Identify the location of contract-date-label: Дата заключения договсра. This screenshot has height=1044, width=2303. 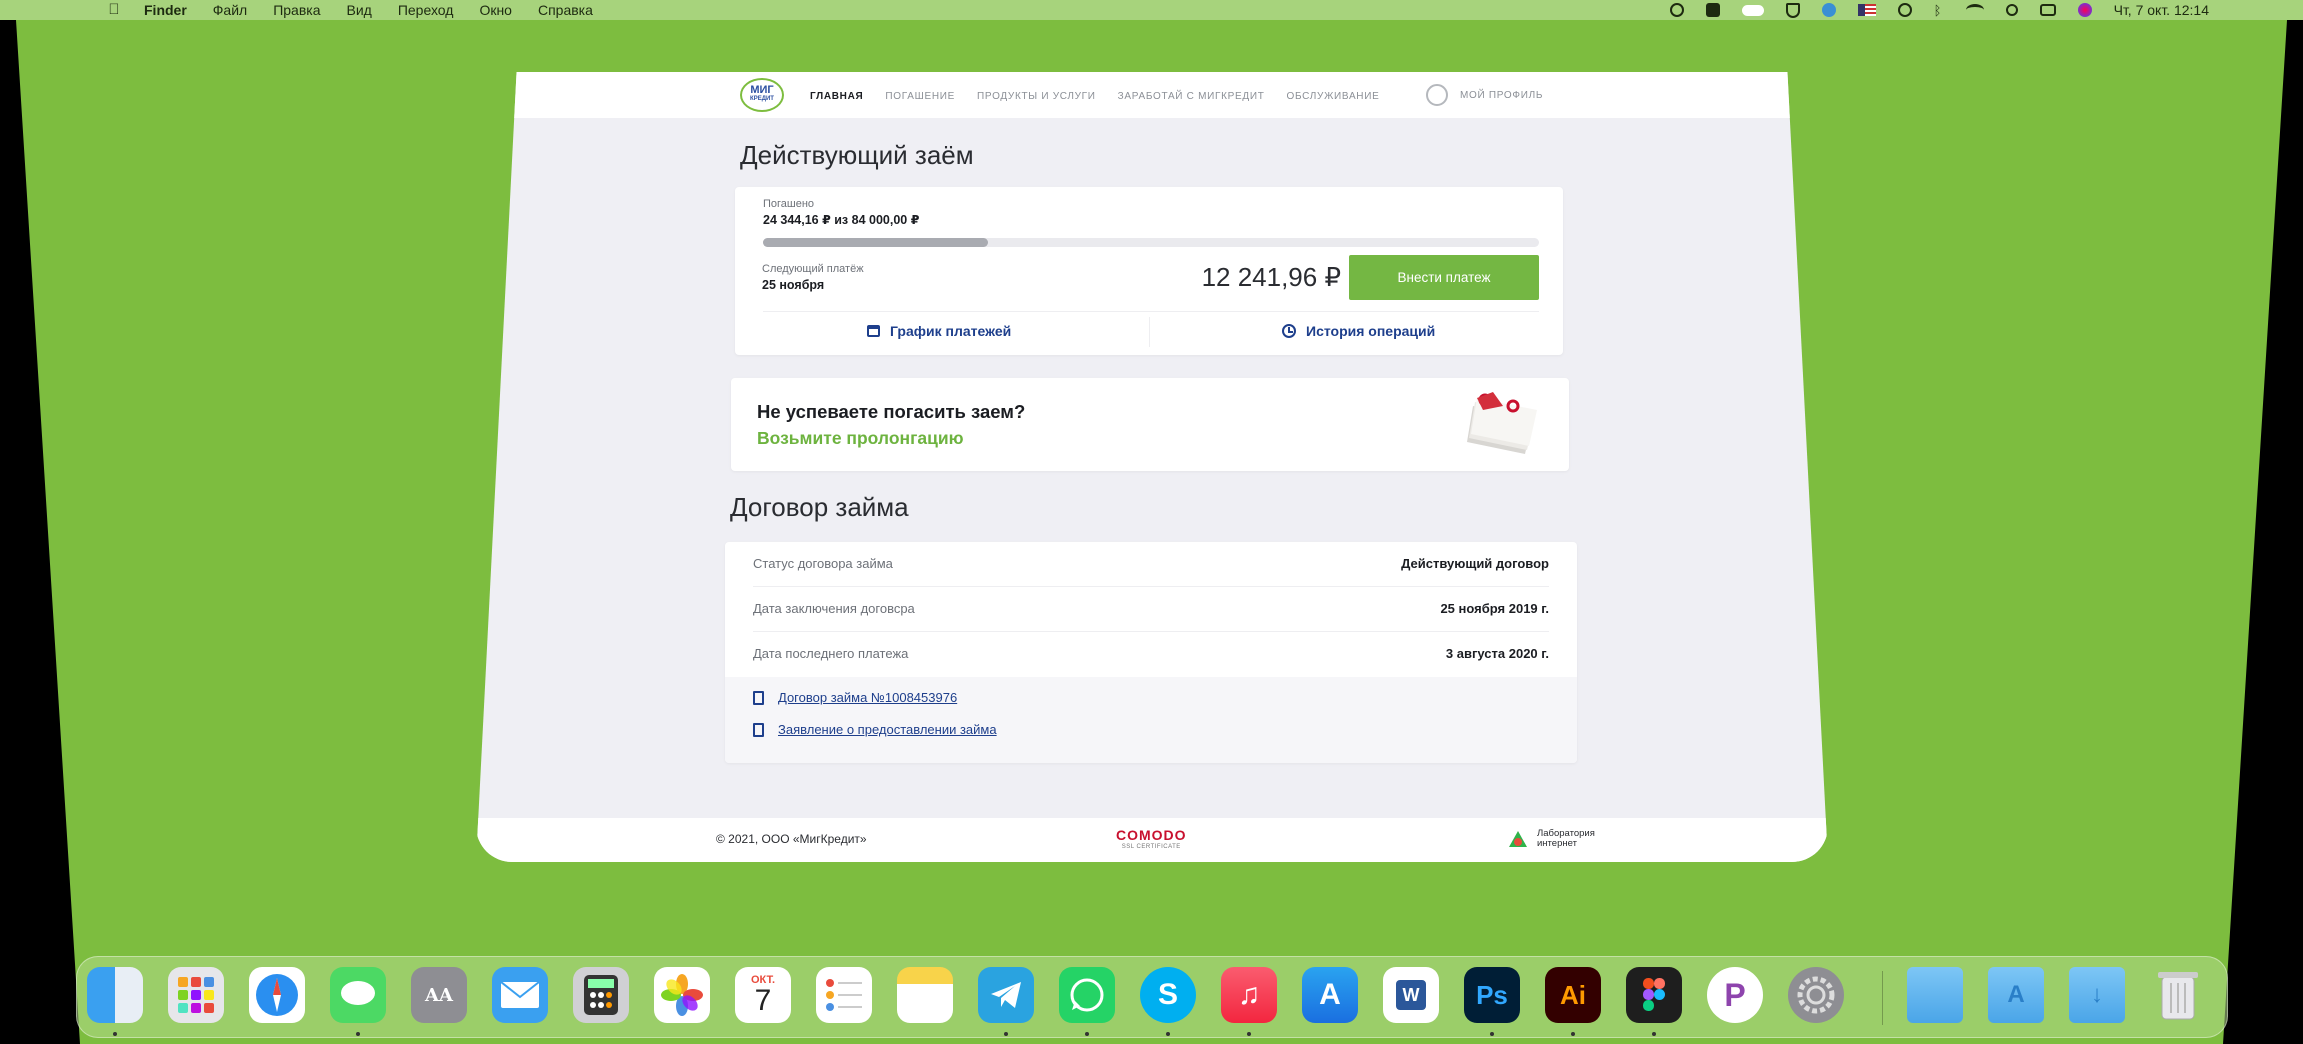
(834, 608).